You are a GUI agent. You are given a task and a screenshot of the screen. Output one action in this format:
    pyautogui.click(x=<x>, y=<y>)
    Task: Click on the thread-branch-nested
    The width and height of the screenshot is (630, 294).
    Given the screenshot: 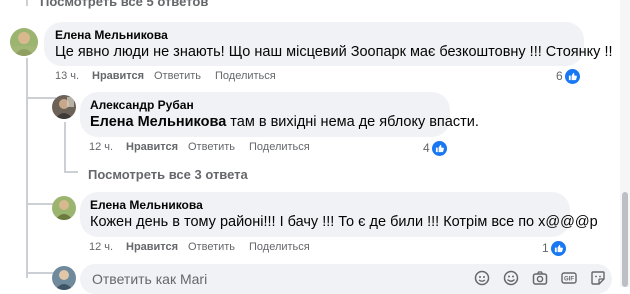 What is the action you would take?
    pyautogui.click(x=71, y=172)
    